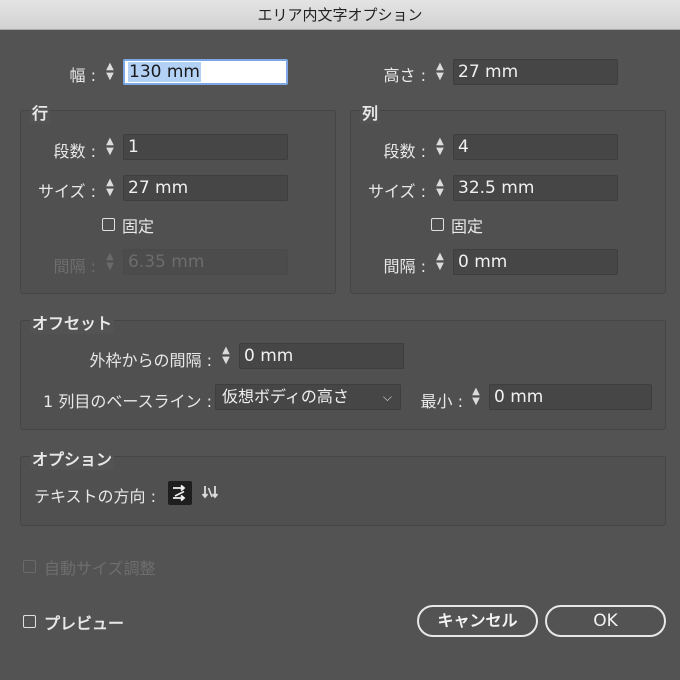  What do you see at coordinates (40, 112) in the screenshot?
I see `rows-title: 行` at bounding box center [40, 112].